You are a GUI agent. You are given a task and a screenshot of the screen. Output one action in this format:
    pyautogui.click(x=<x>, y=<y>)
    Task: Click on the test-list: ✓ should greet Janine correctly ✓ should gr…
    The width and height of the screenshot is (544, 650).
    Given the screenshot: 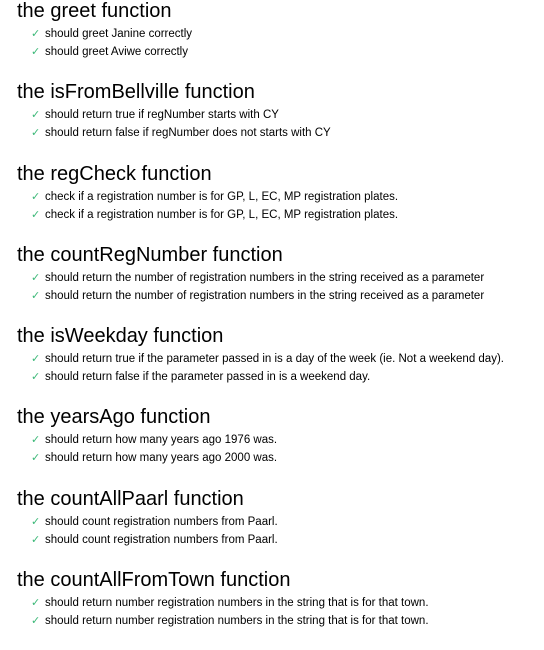 What is the action you would take?
    pyautogui.click(x=280, y=43)
    